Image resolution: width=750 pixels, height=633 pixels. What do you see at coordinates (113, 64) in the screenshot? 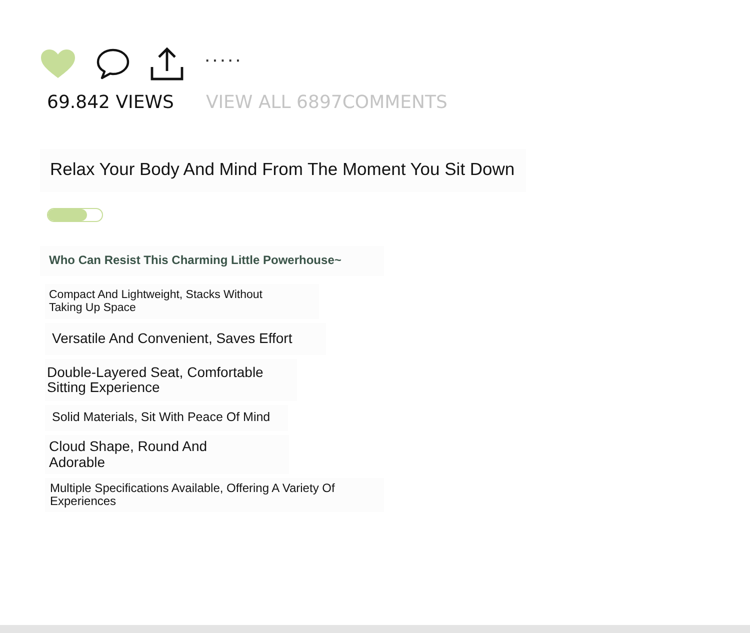
I see `comment-icon` at bounding box center [113, 64].